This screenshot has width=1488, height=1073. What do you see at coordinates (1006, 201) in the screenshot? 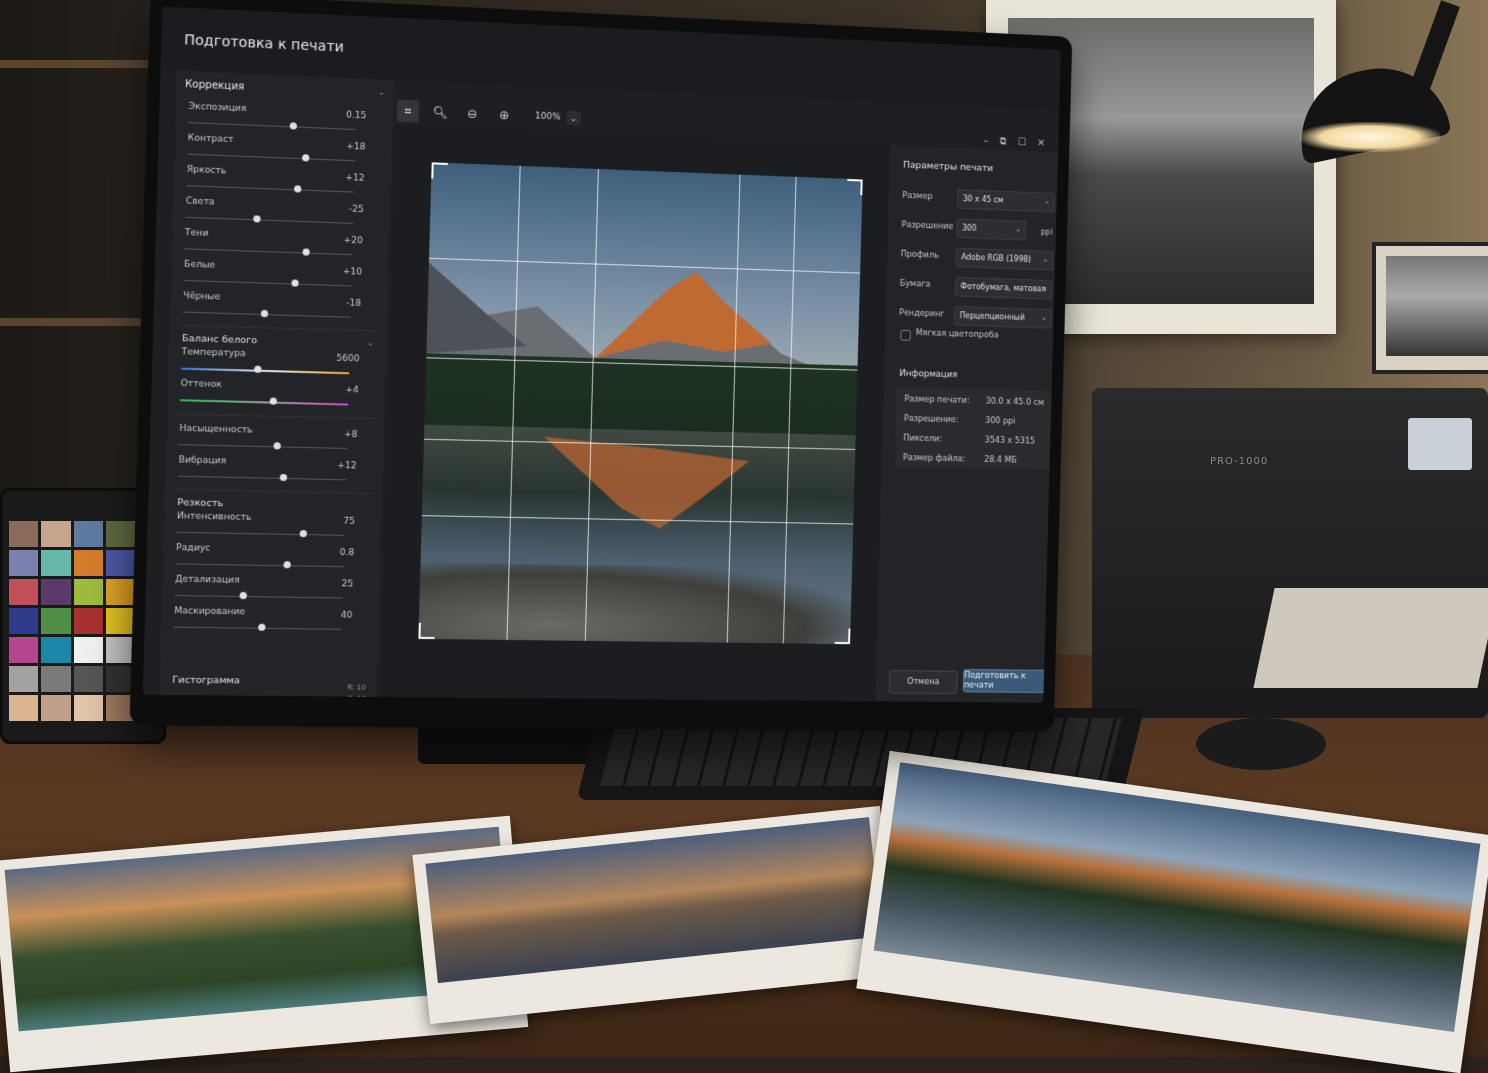
I see `size-select: 30 x 45 см ⌄` at bounding box center [1006, 201].